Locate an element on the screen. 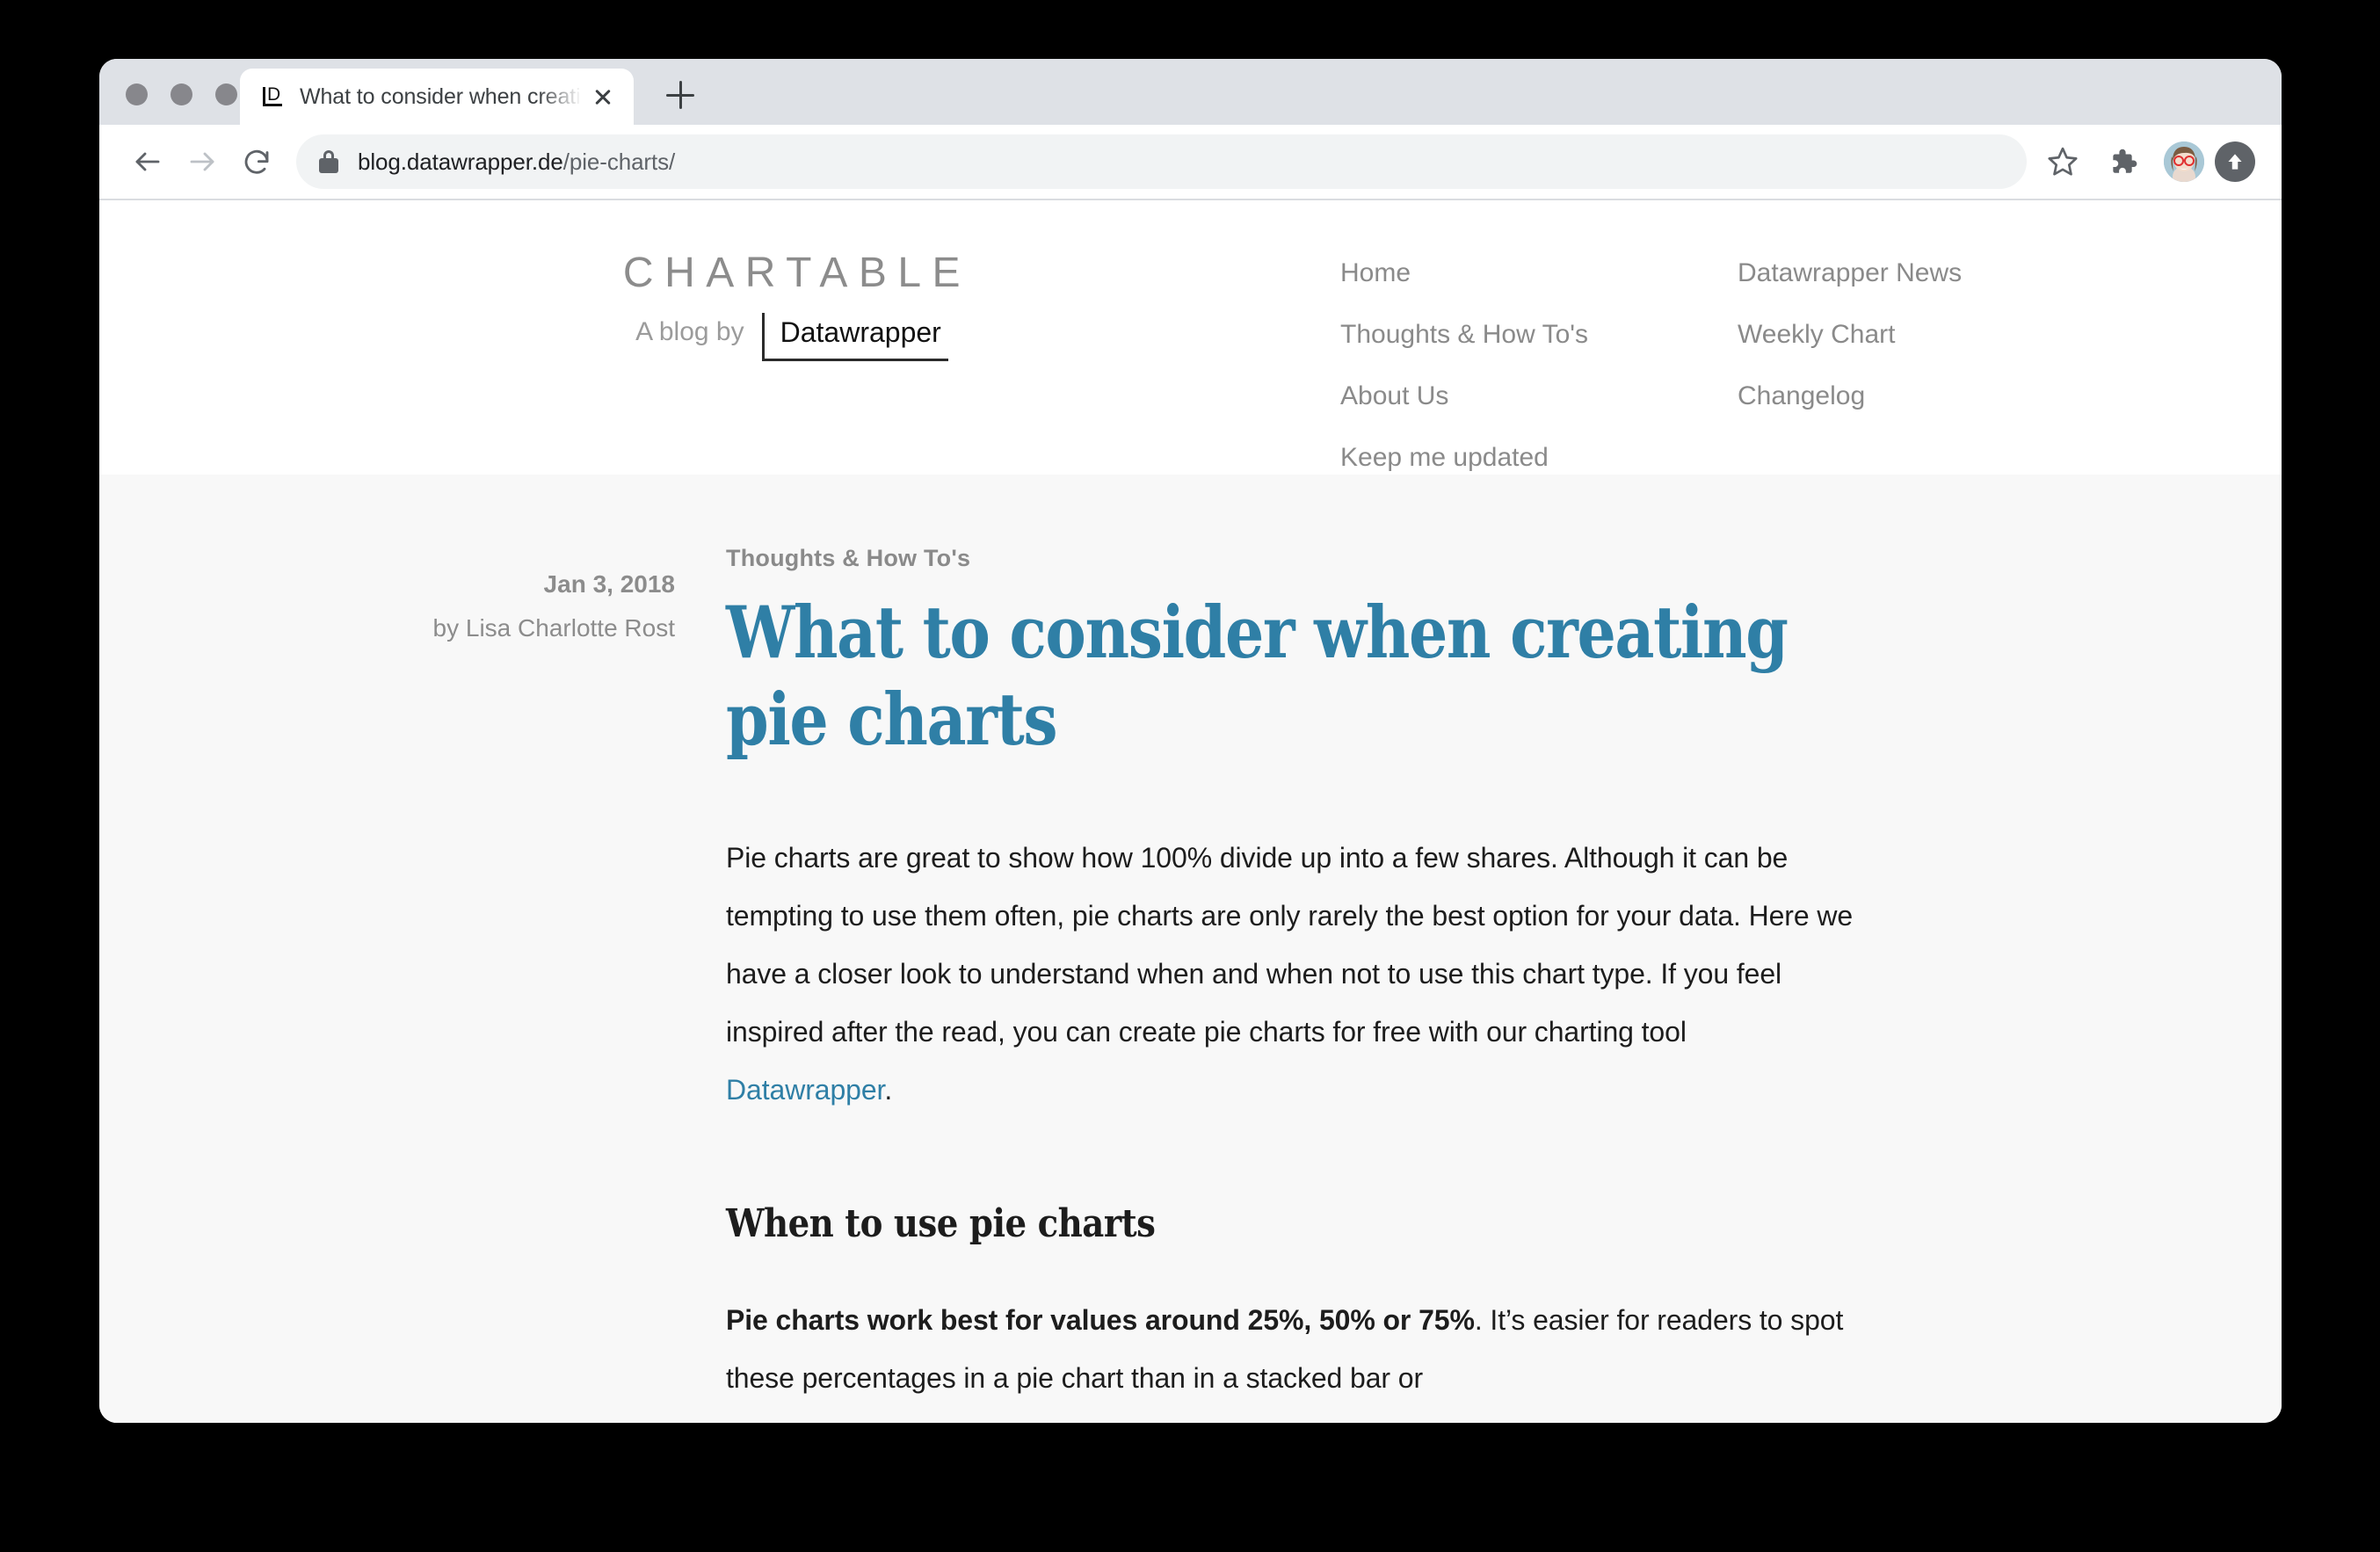  brand-subtitle-name: Datawrapper is located at coordinates (854, 337).